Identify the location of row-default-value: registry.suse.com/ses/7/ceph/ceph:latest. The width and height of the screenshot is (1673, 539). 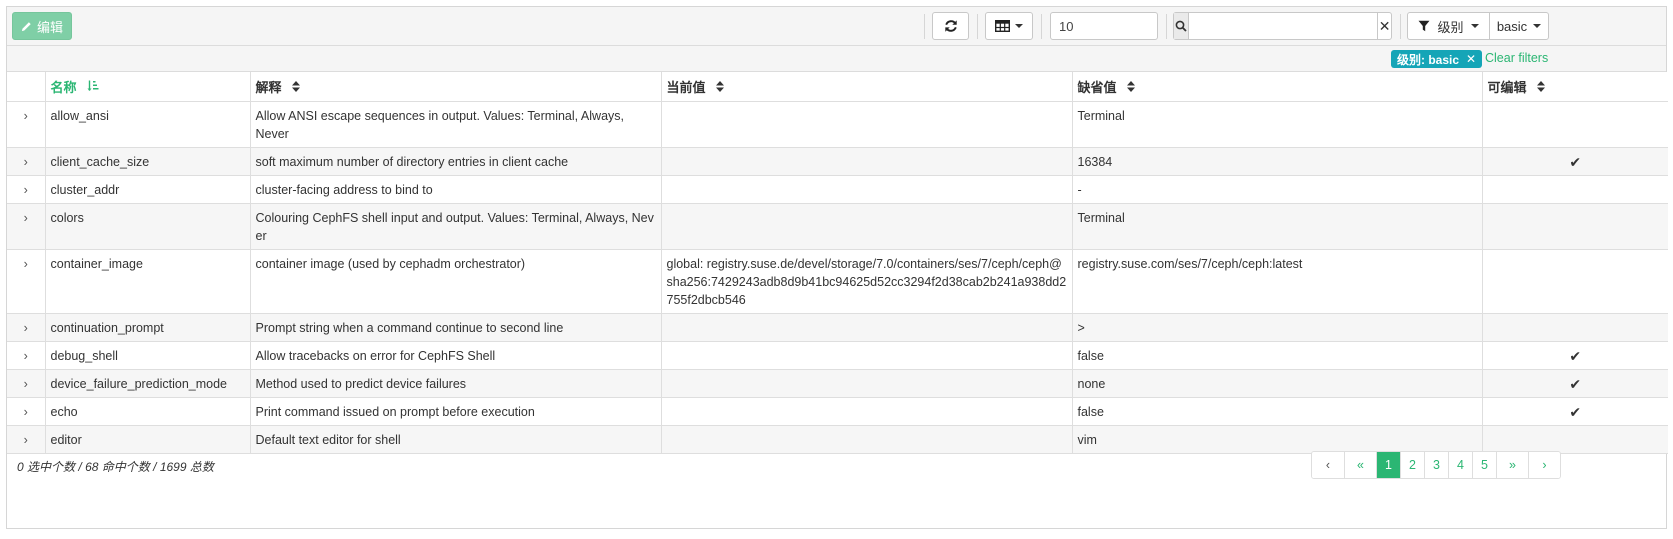
(1277, 281).